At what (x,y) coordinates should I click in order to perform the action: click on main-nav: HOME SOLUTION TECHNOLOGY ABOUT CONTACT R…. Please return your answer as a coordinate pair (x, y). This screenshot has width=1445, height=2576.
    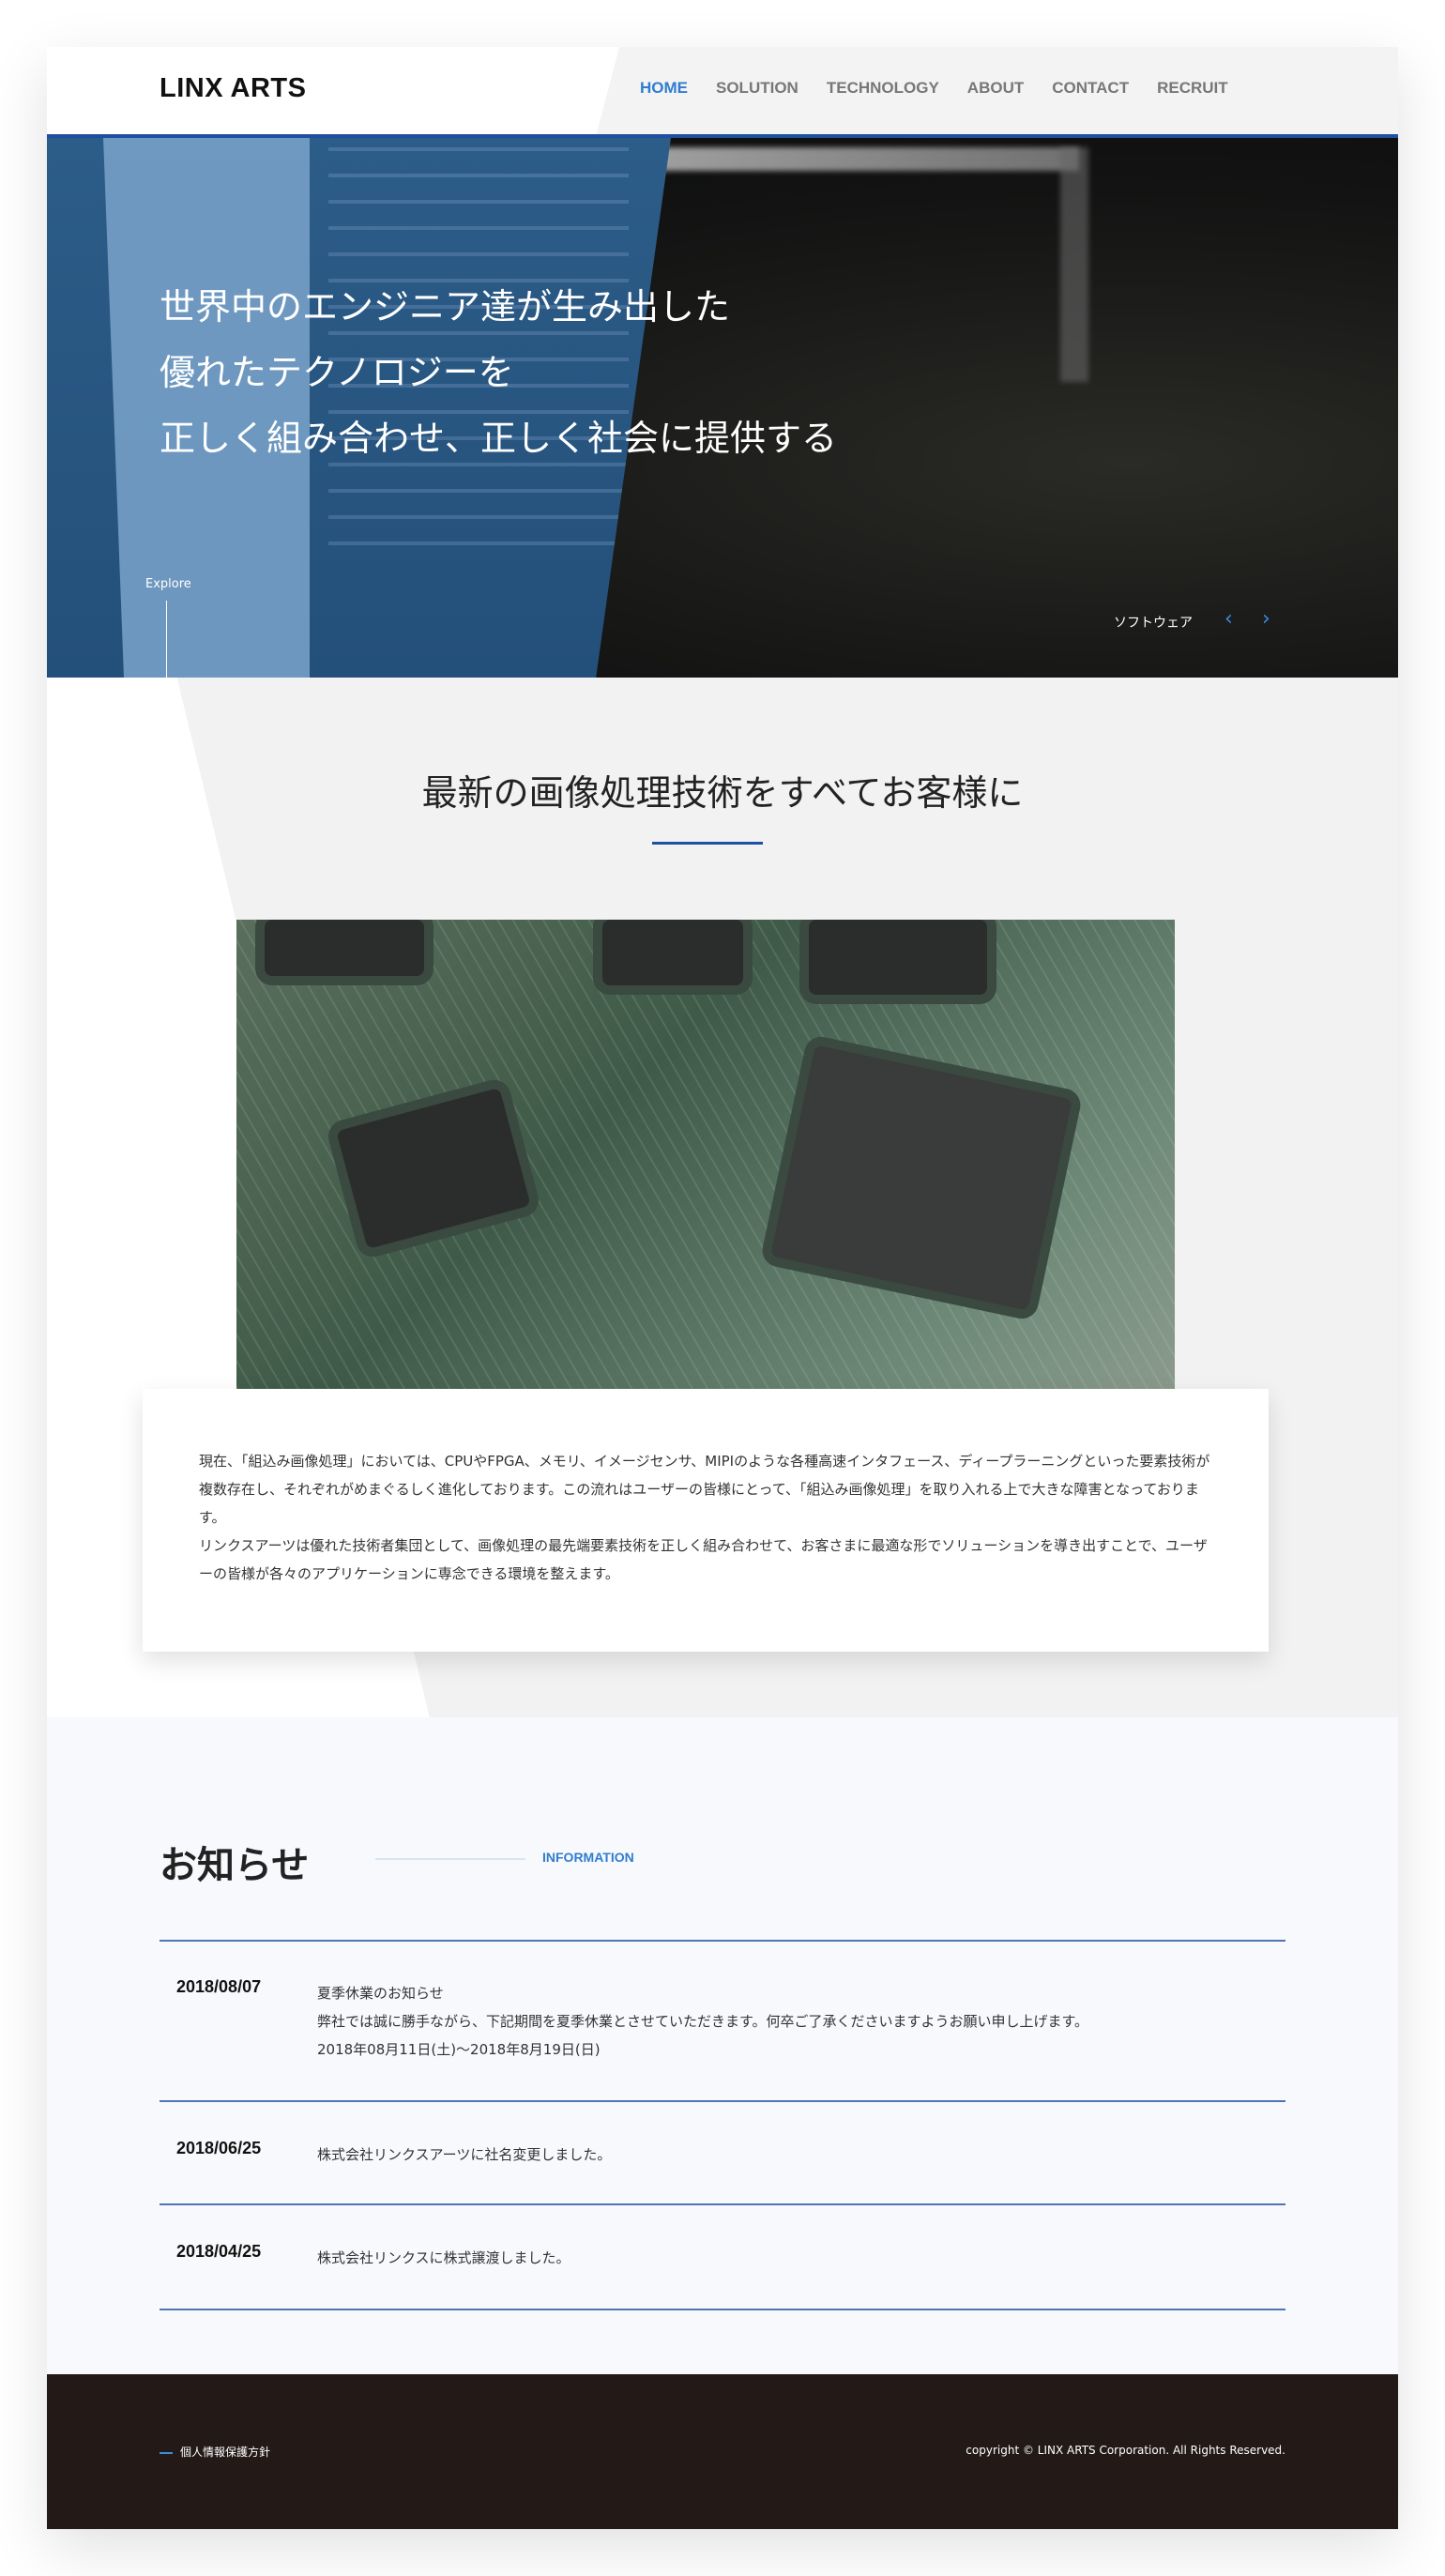
    Looking at the image, I should click on (934, 88).